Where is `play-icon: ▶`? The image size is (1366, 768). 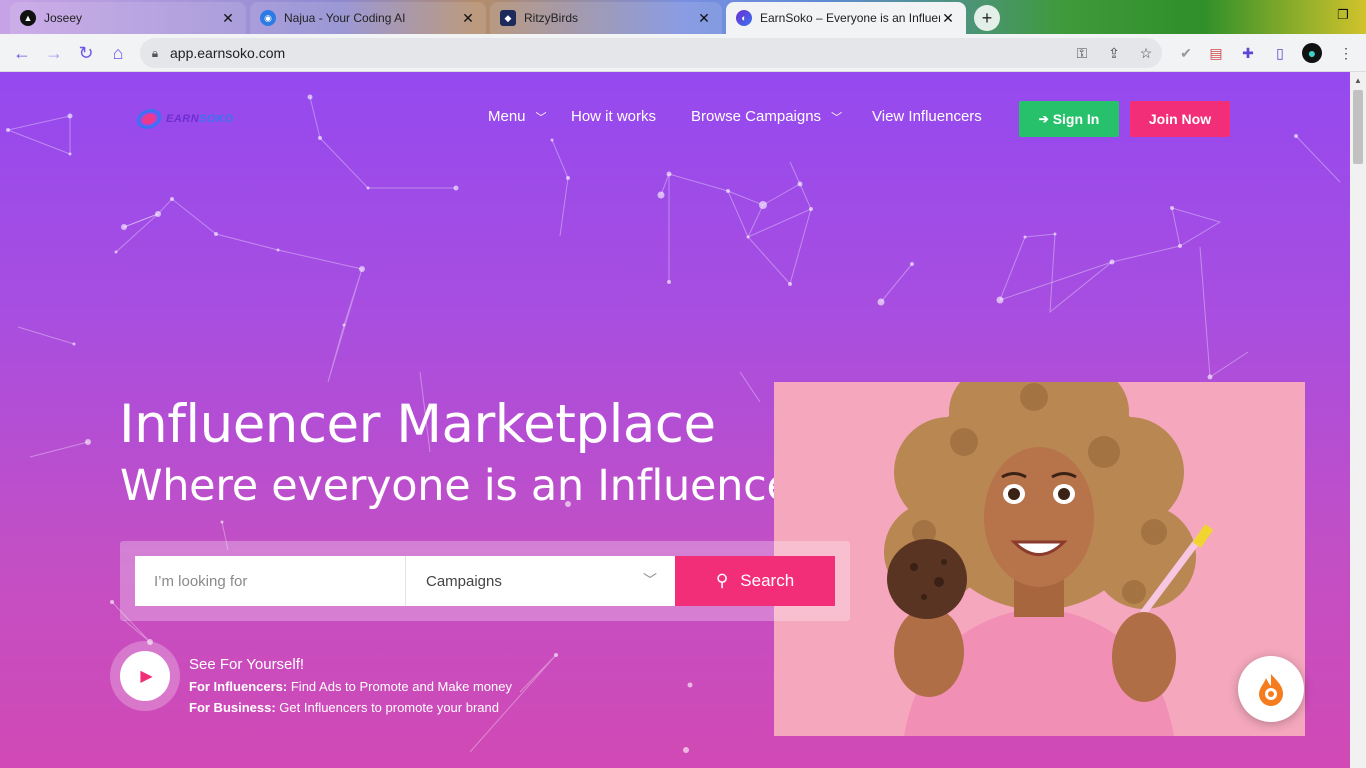 play-icon: ▶ is located at coordinates (145, 676).